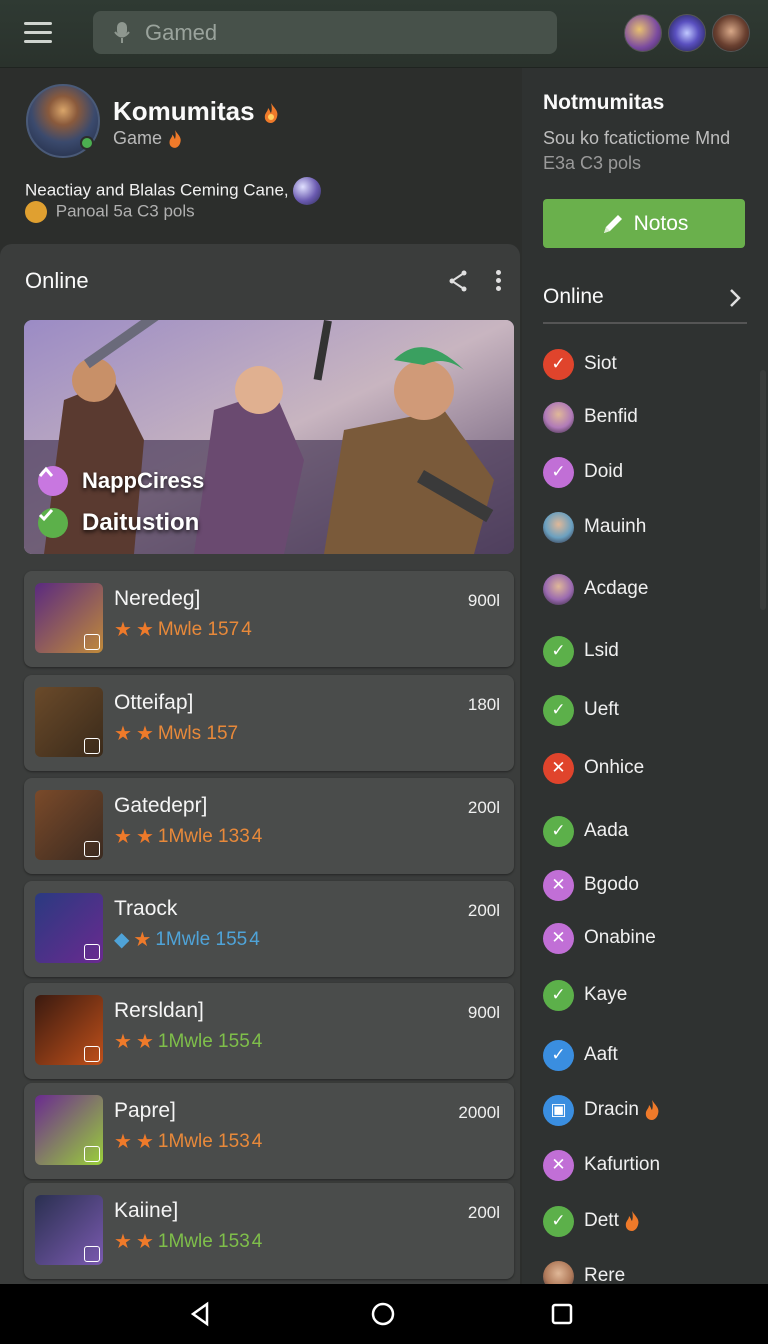  What do you see at coordinates (602, 1110) in the screenshot?
I see `sidebar-member-item: ▣ Dracin` at bounding box center [602, 1110].